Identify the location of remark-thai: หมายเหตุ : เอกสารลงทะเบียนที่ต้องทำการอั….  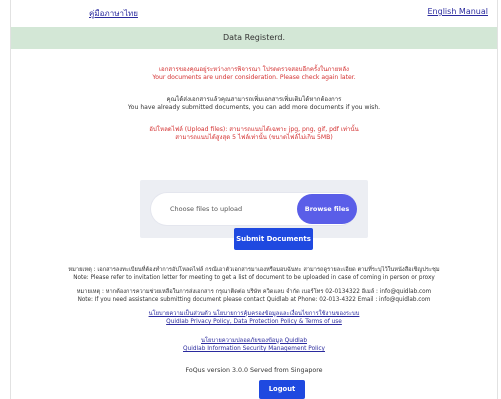
(254, 270).